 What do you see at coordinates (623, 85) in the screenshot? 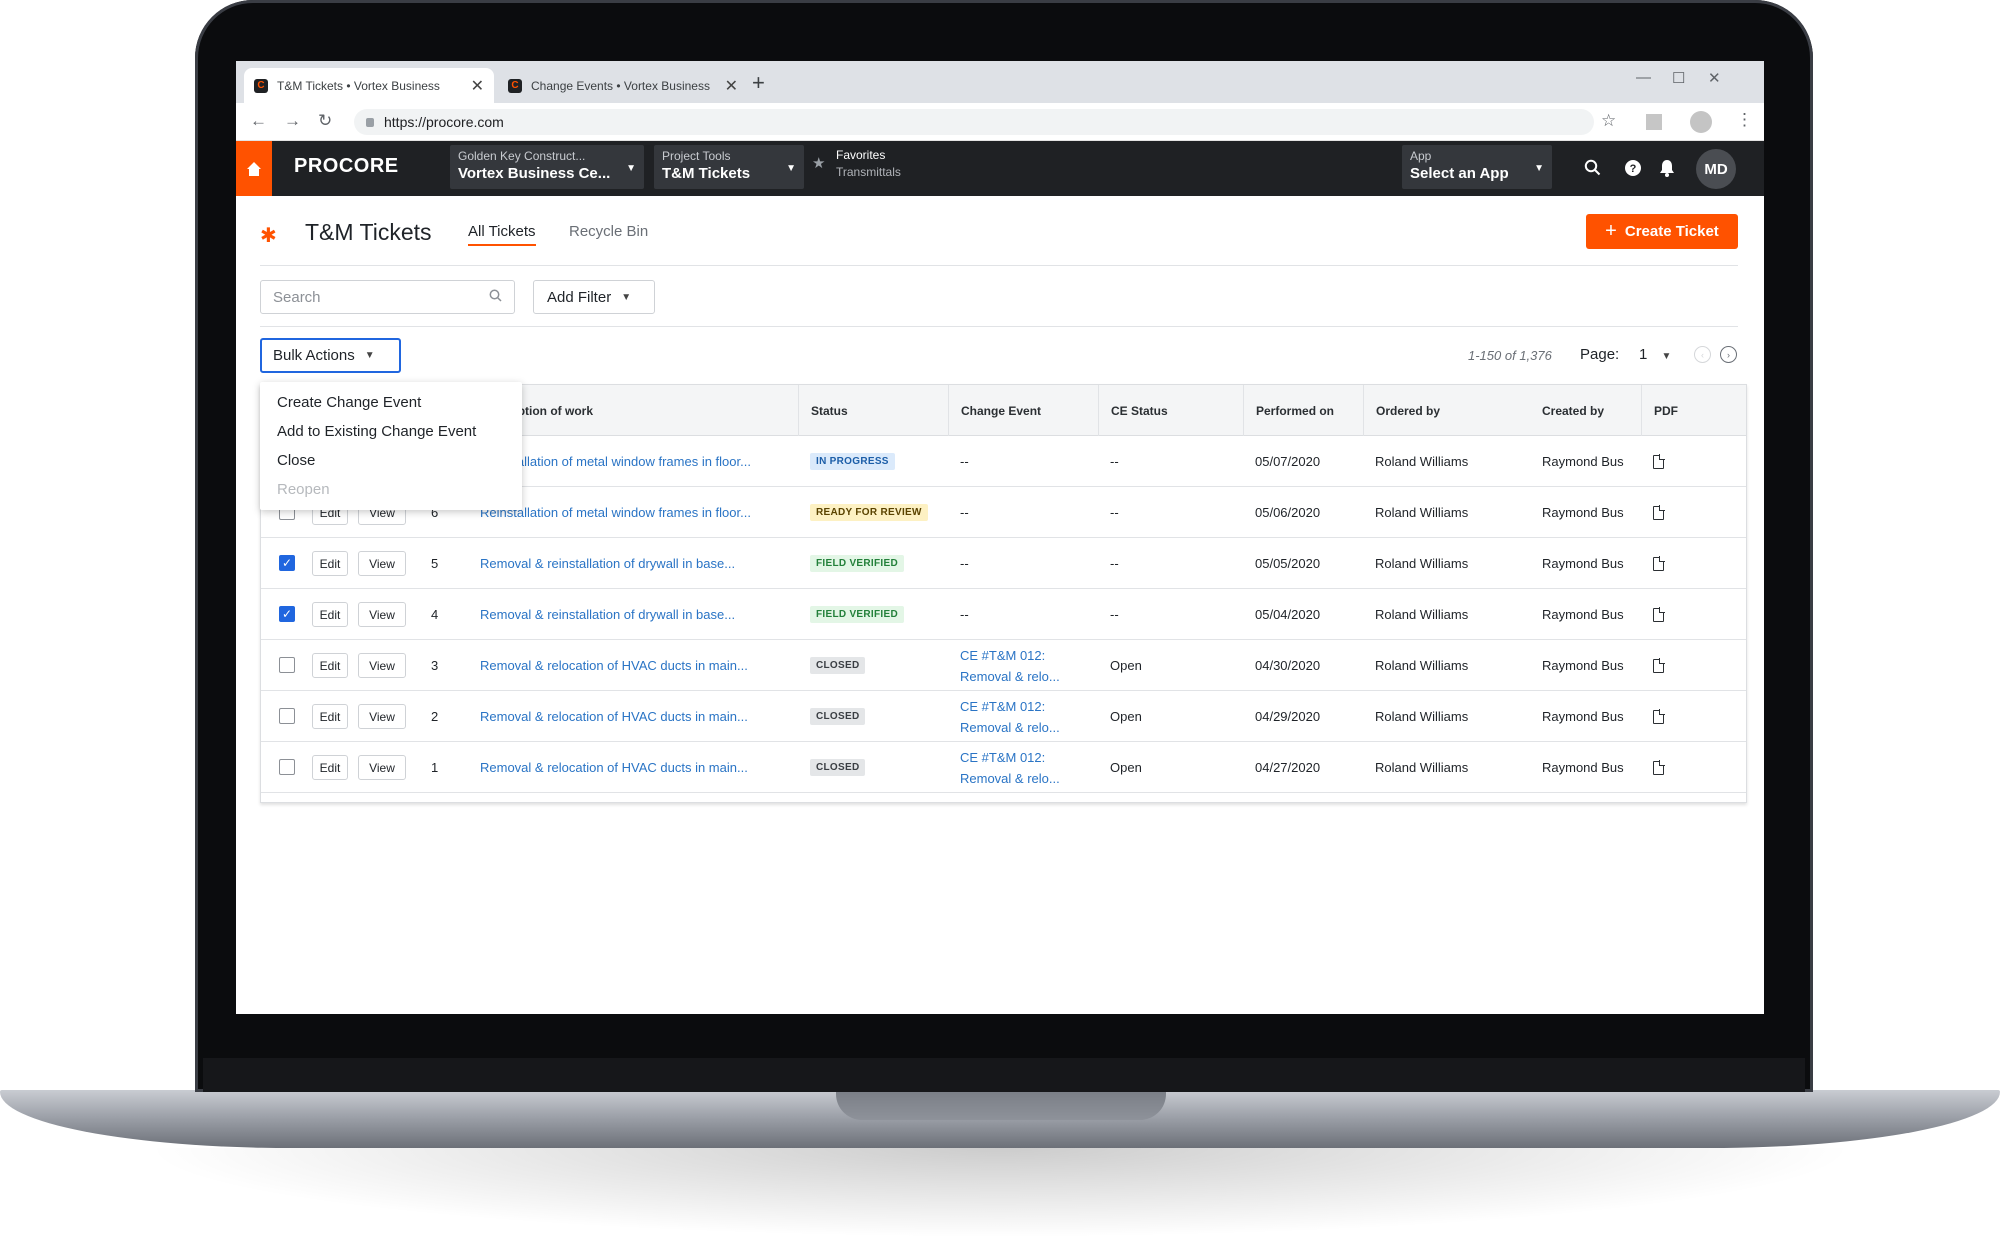
I see `browser-tab-change-events: C Change Events • Vortex Business ✕` at bounding box center [623, 85].